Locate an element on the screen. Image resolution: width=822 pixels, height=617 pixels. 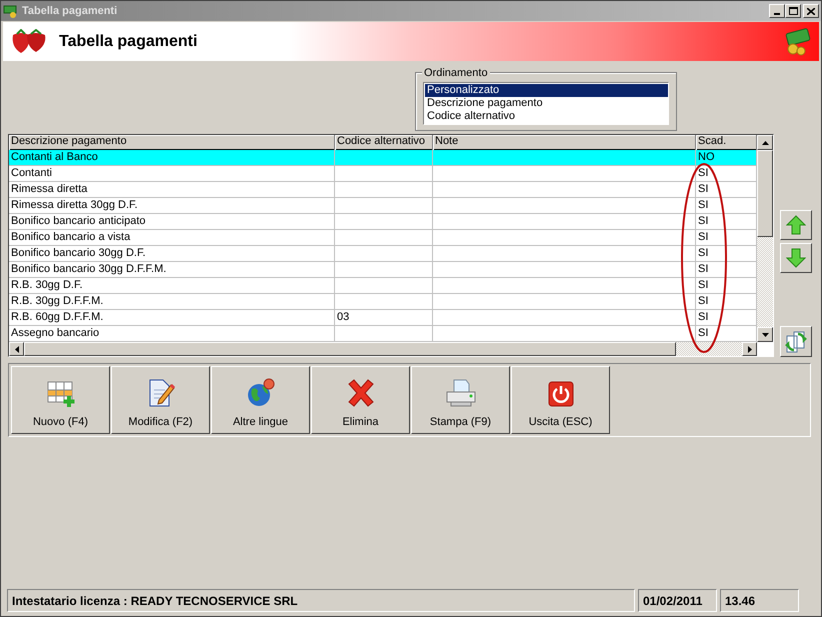
close-icon is located at coordinates (811, 11).